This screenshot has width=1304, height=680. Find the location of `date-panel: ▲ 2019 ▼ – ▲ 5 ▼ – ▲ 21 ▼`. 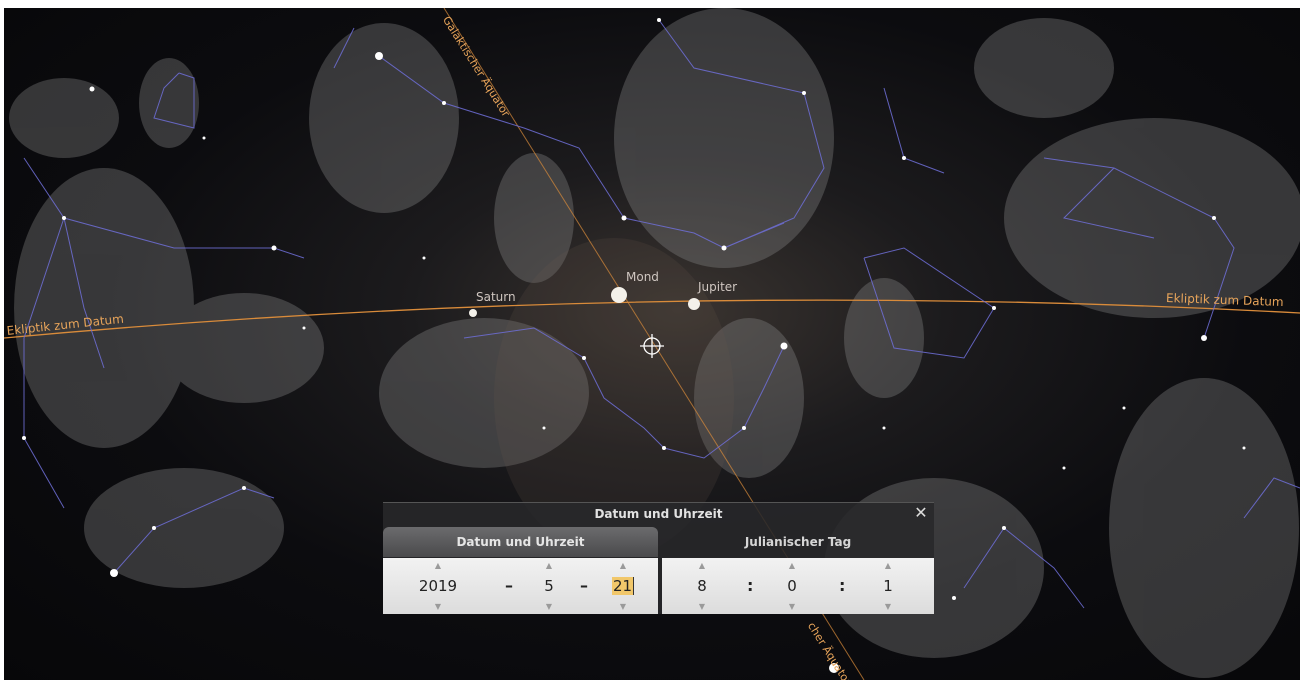

date-panel: ▲ 2019 ▼ – ▲ 5 ▼ – ▲ 21 ▼ is located at coordinates (520, 586).